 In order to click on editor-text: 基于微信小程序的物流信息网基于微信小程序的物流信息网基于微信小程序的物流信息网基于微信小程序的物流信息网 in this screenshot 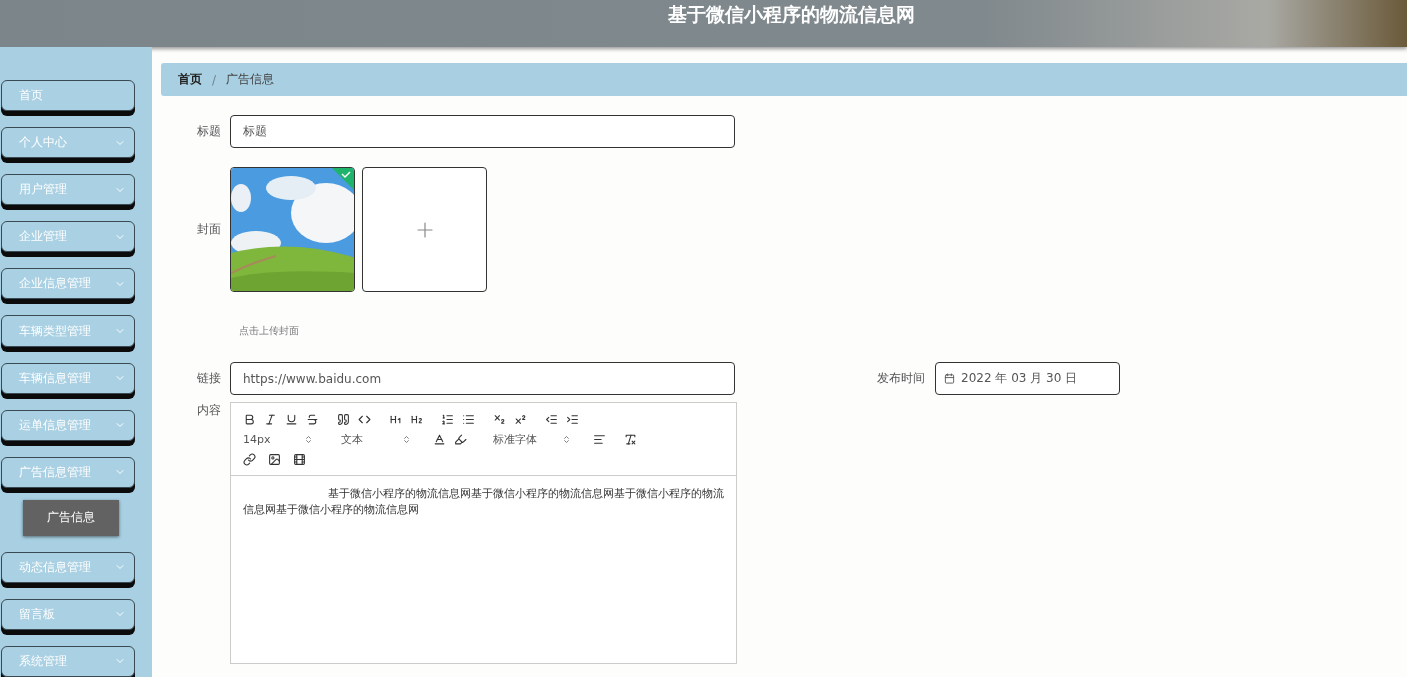, I will do `click(483, 502)`.